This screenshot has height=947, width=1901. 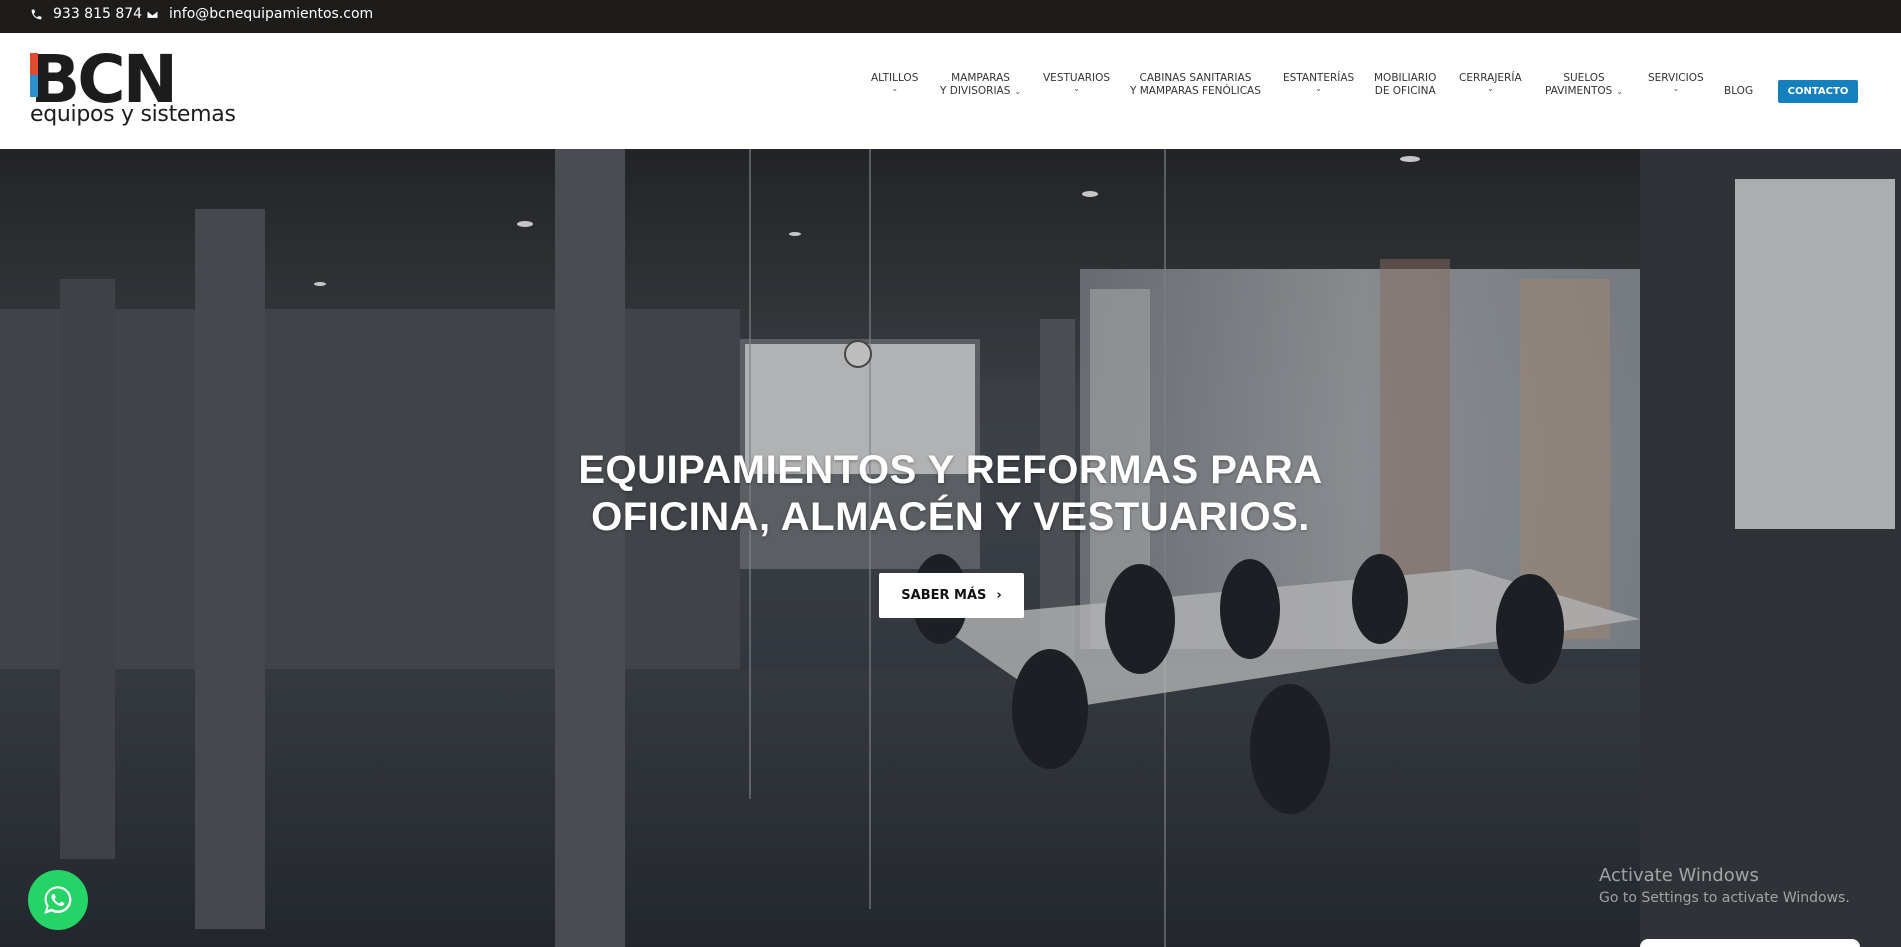 I want to click on nav-suelos-label-2: PAVIMENTOS, so click(x=1579, y=91).